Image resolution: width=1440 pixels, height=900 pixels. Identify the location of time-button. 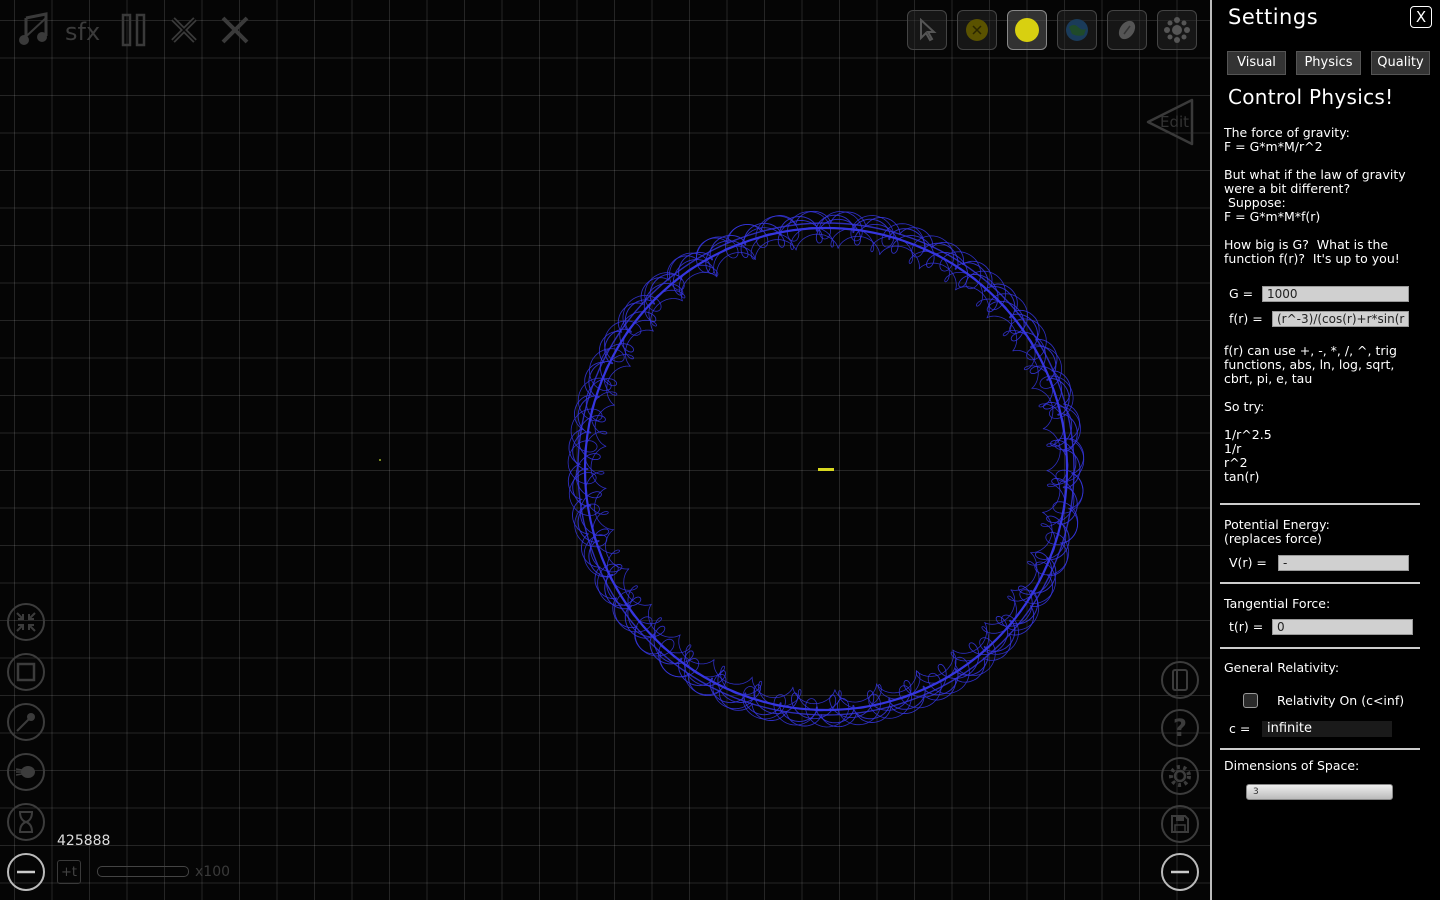
(26, 822).